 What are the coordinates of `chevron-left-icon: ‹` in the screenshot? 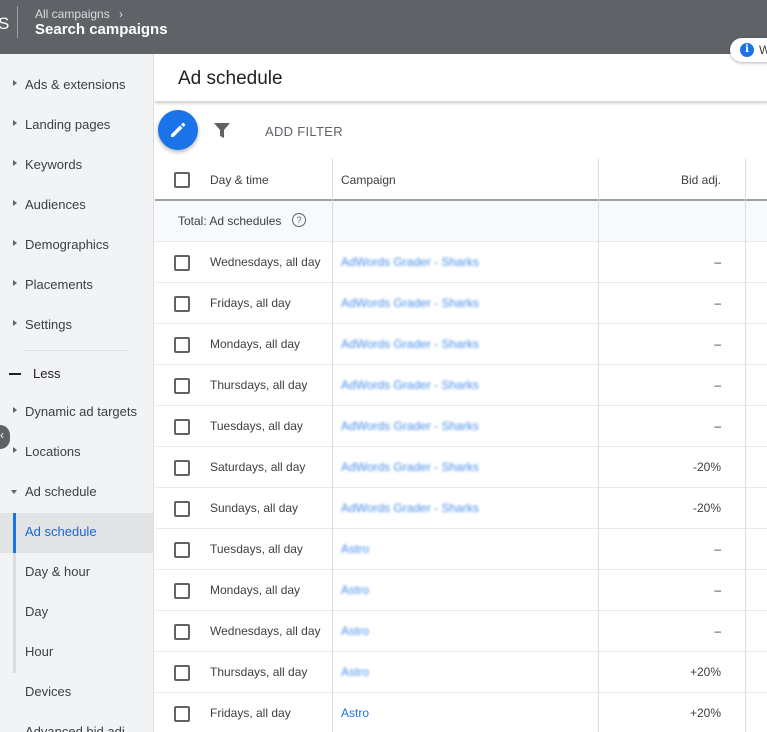 It's located at (2, 435).